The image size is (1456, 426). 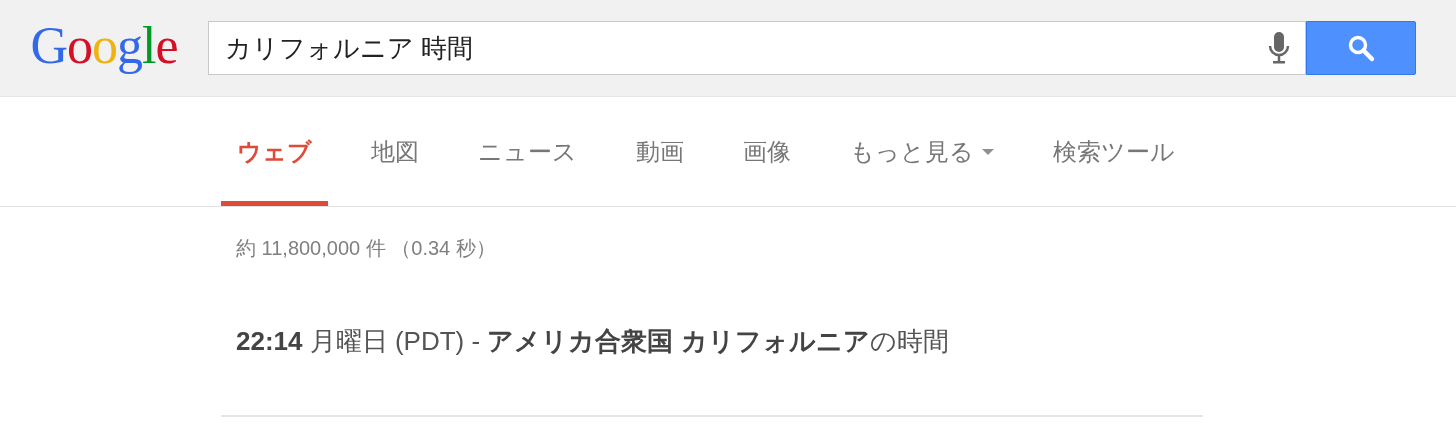 I want to click on nav-tab: 検索ツール, so click(x=1114, y=151).